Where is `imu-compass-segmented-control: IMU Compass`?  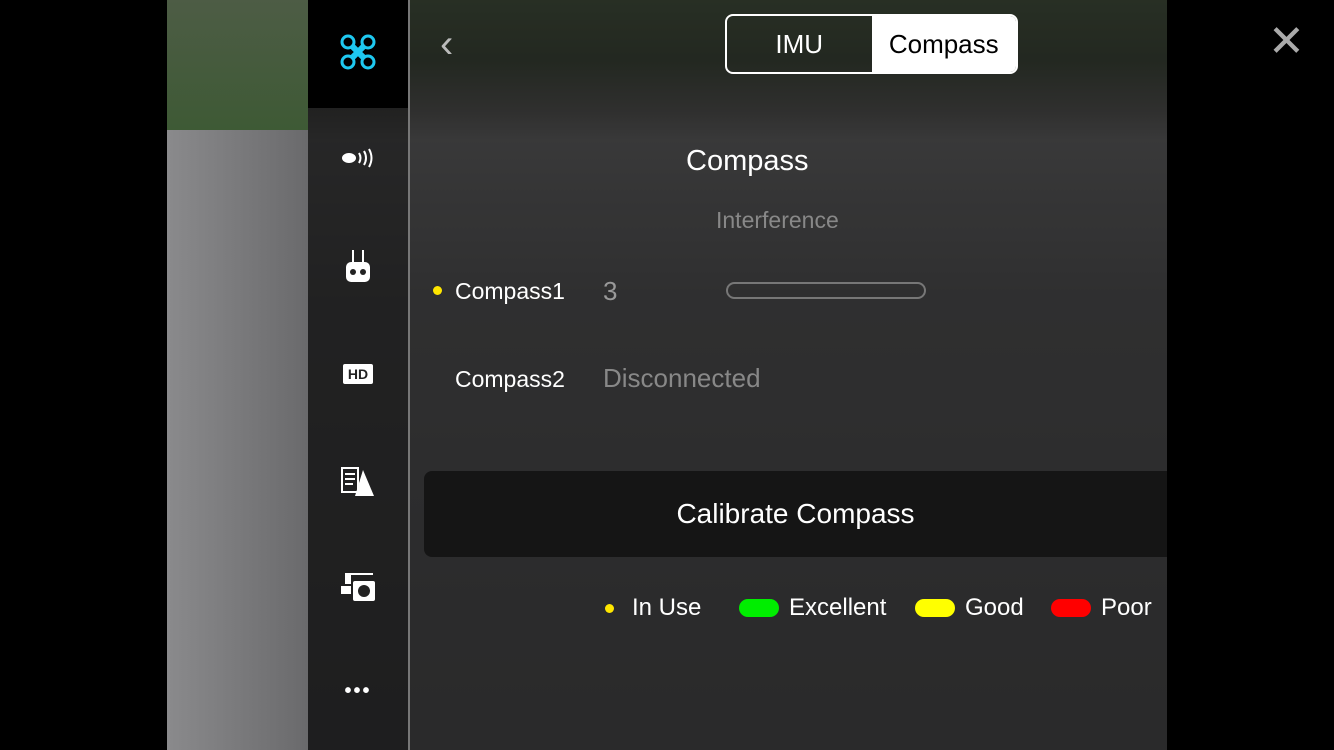
imu-compass-segmented-control: IMU Compass is located at coordinates (871, 44).